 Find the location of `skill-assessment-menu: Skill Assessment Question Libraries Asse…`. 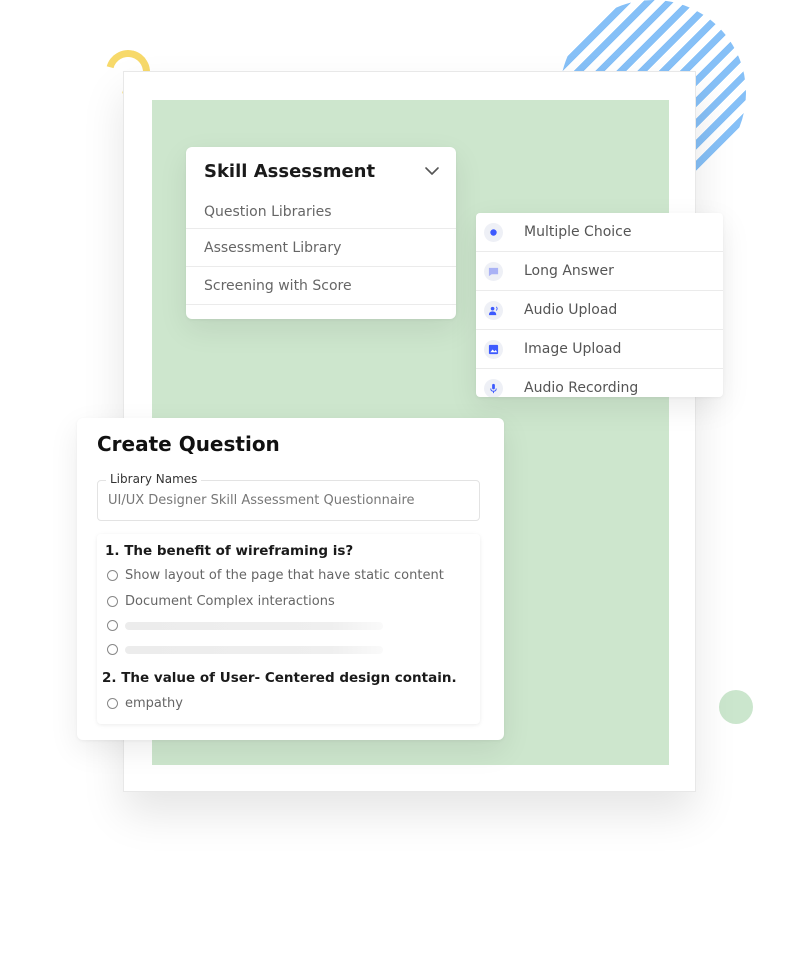

skill-assessment-menu: Skill Assessment Question Libraries Asse… is located at coordinates (321, 233).